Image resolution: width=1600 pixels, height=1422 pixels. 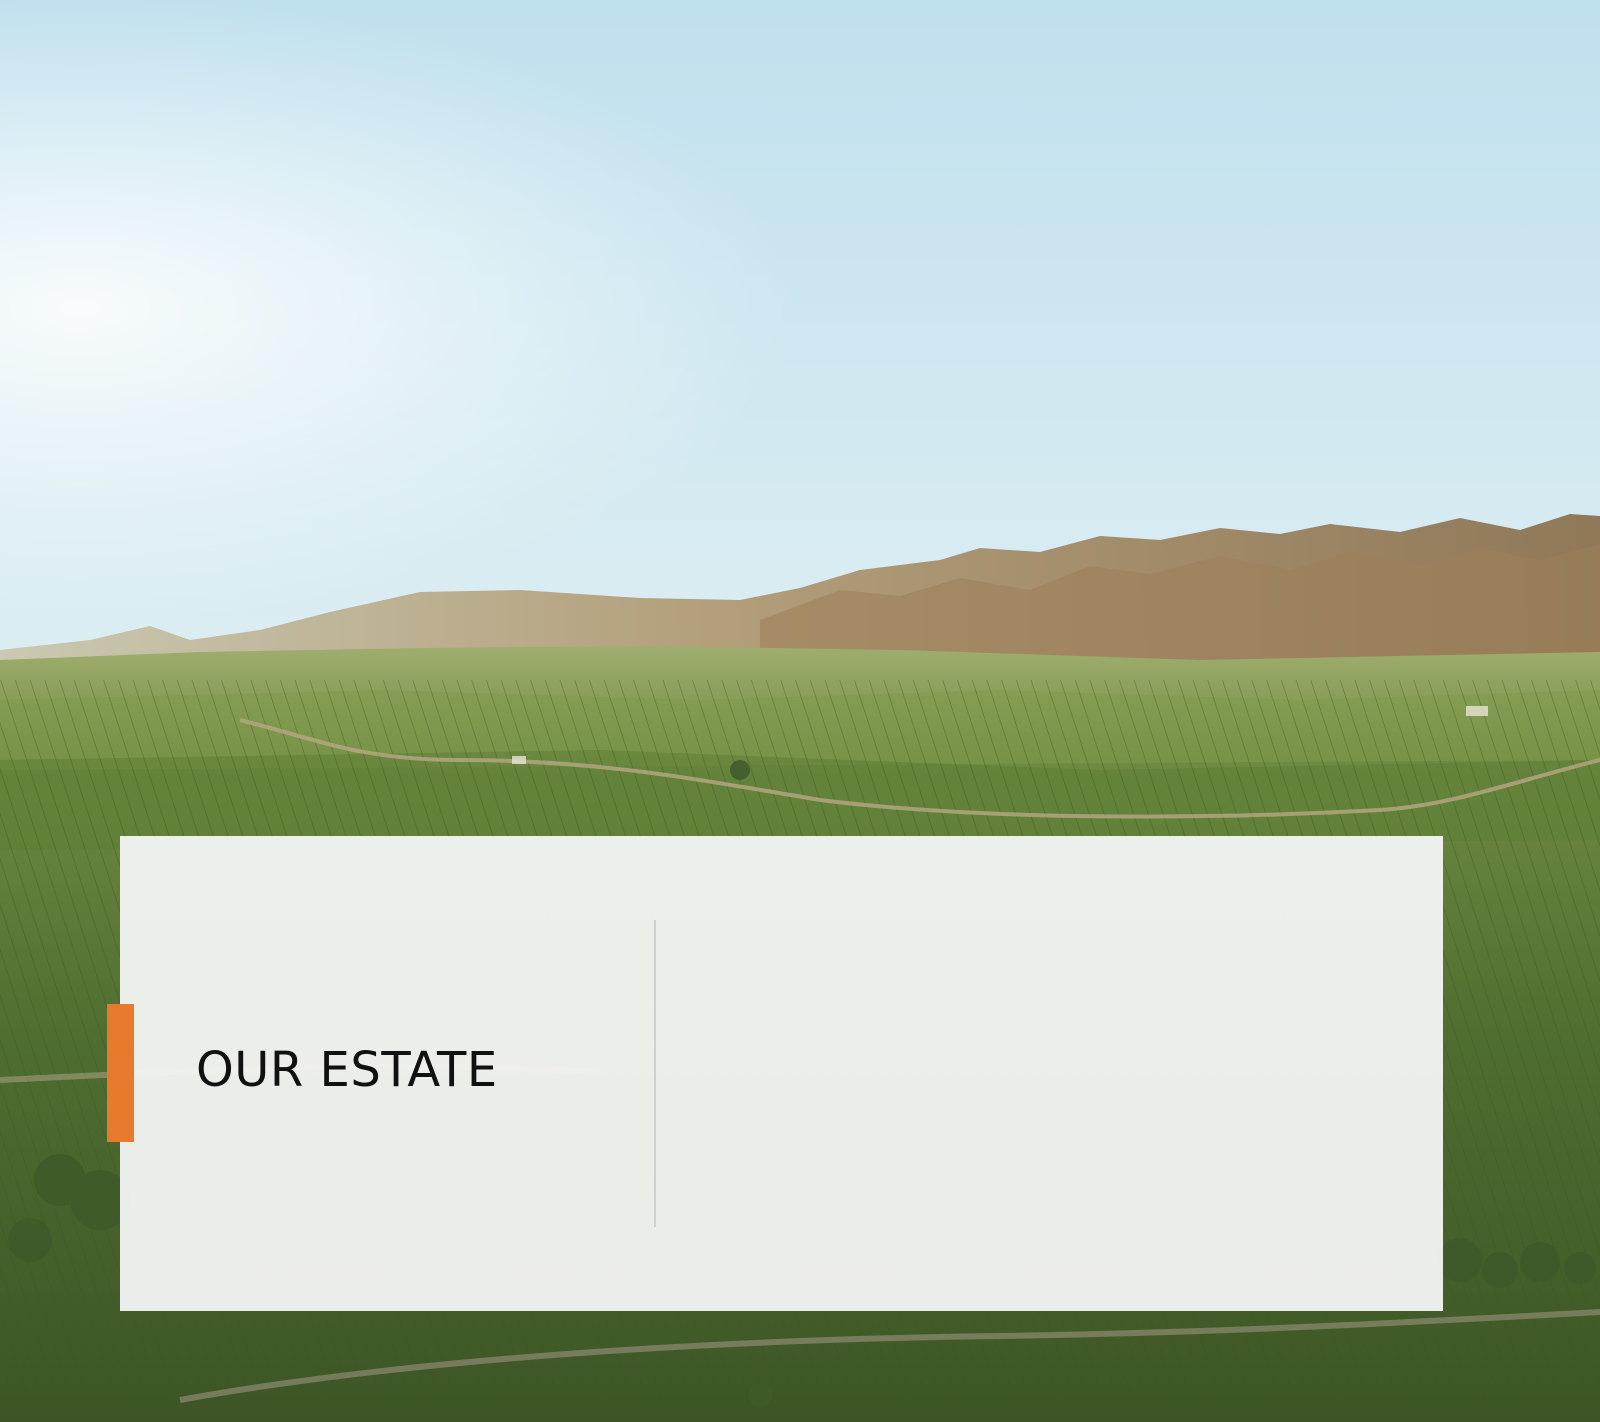 What do you see at coordinates (120, 1073) in the screenshot?
I see `accent-bar` at bounding box center [120, 1073].